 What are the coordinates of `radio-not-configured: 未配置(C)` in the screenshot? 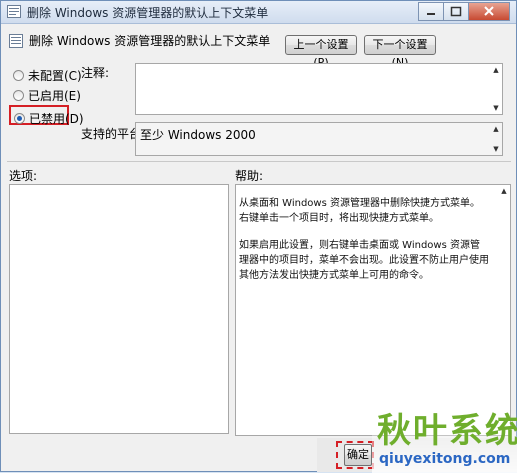 It's located at (47, 75).